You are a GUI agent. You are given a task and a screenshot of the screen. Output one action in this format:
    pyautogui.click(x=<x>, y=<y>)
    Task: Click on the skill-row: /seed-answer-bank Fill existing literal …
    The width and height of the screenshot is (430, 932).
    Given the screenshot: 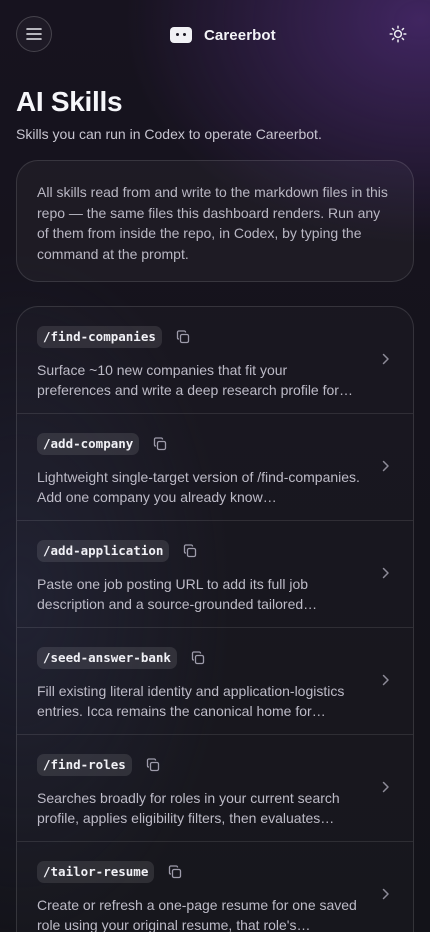 What is the action you would take?
    pyautogui.click(x=215, y=681)
    